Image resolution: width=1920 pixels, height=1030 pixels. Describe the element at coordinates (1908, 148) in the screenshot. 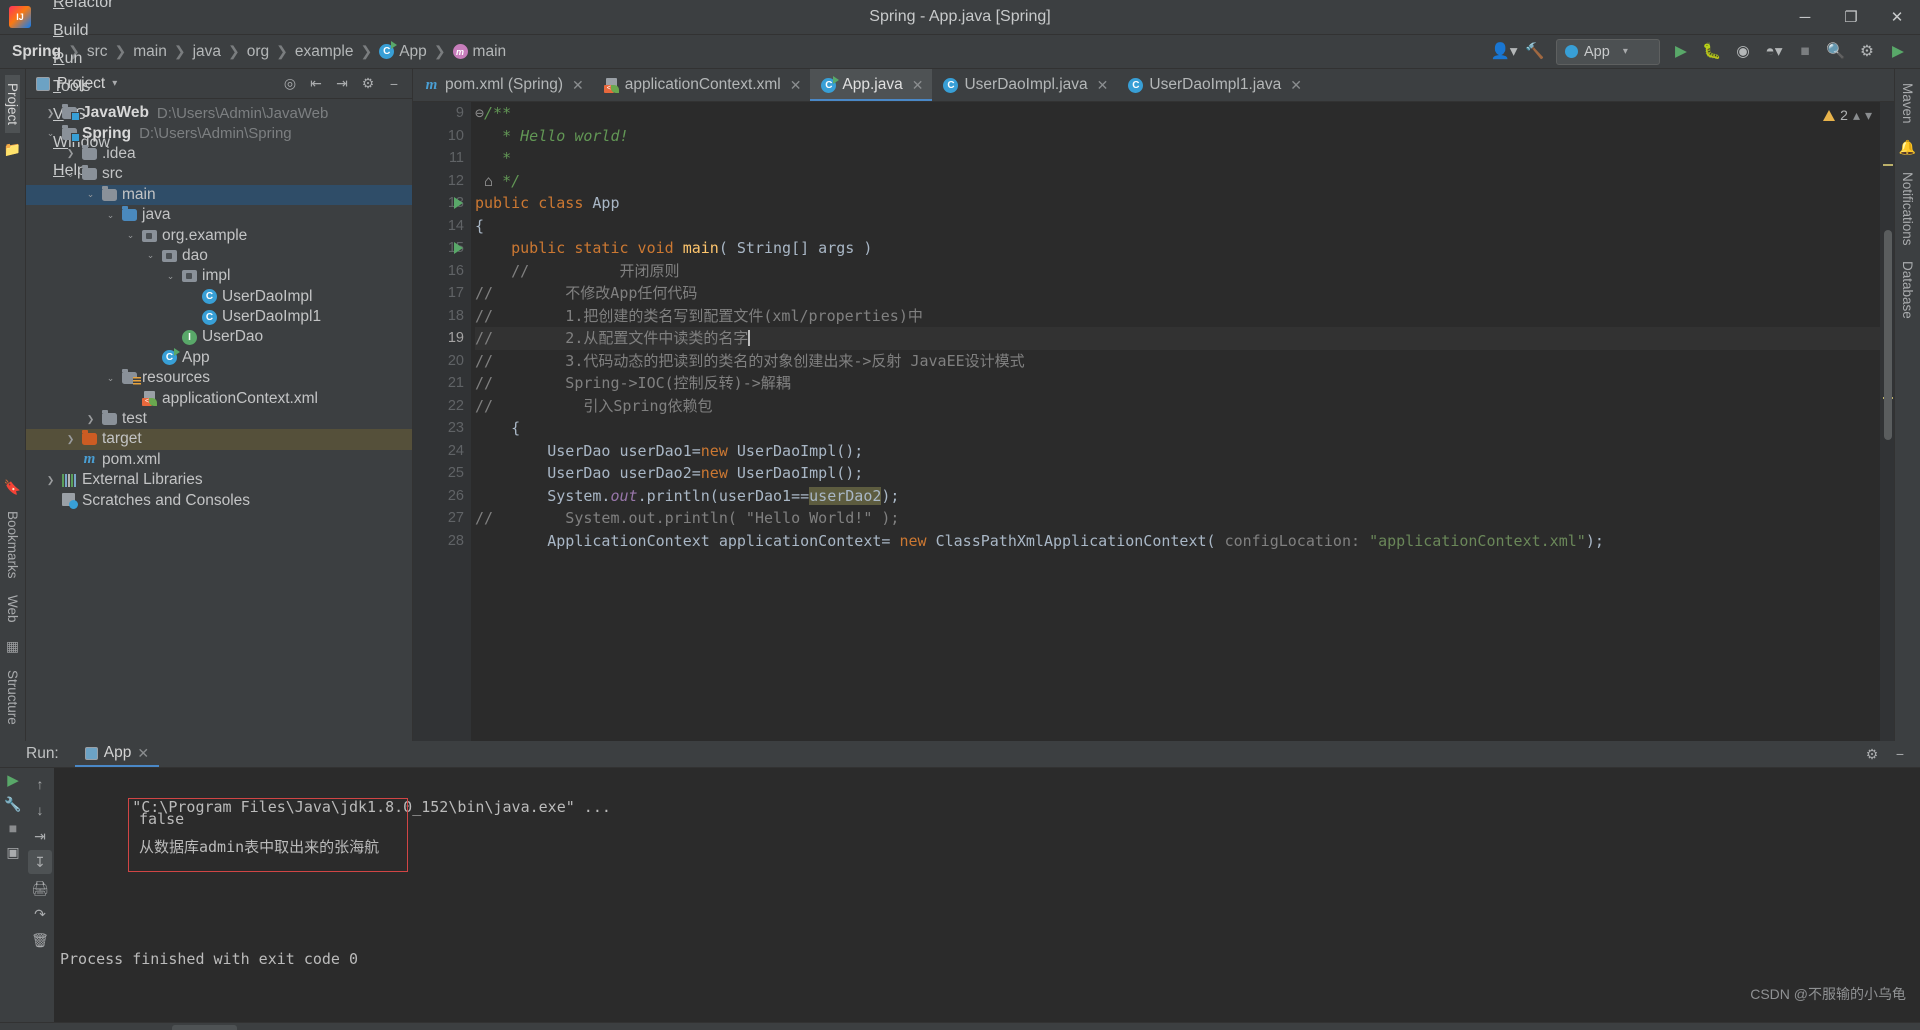

I see `notifications-icon: 🔔` at that location.